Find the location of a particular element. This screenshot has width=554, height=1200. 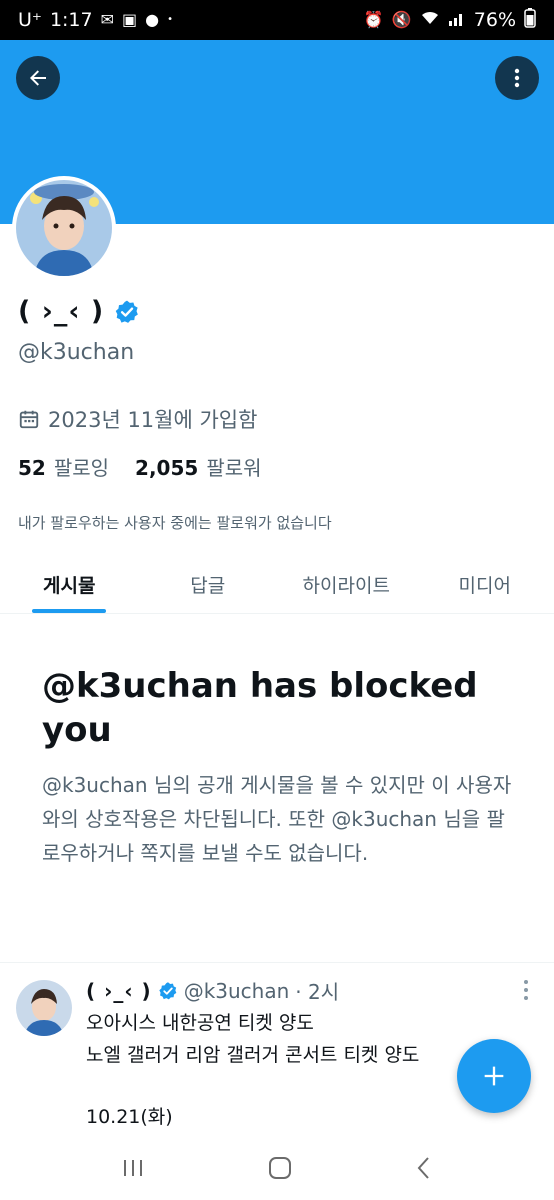

signal-icon is located at coordinates (457, 20).